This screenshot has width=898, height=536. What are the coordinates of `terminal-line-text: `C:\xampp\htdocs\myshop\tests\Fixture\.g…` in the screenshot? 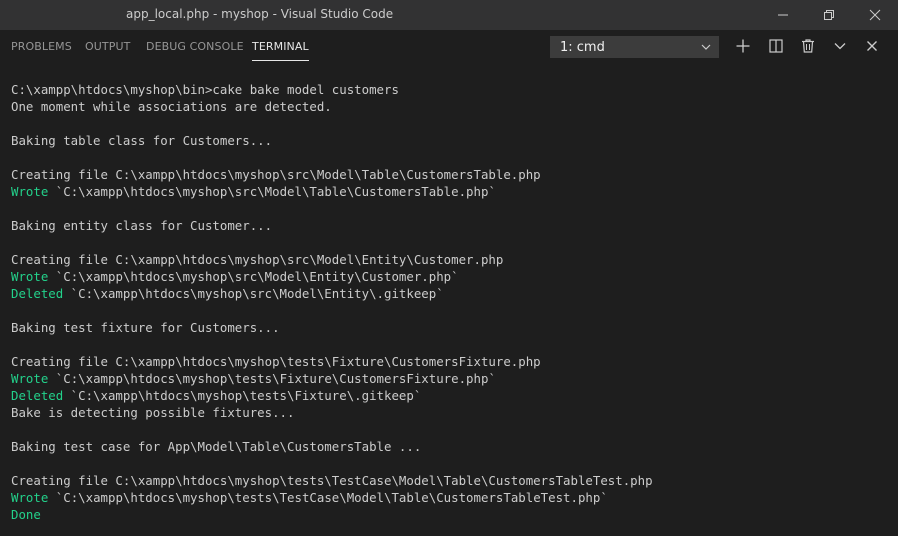 It's located at (242, 395).